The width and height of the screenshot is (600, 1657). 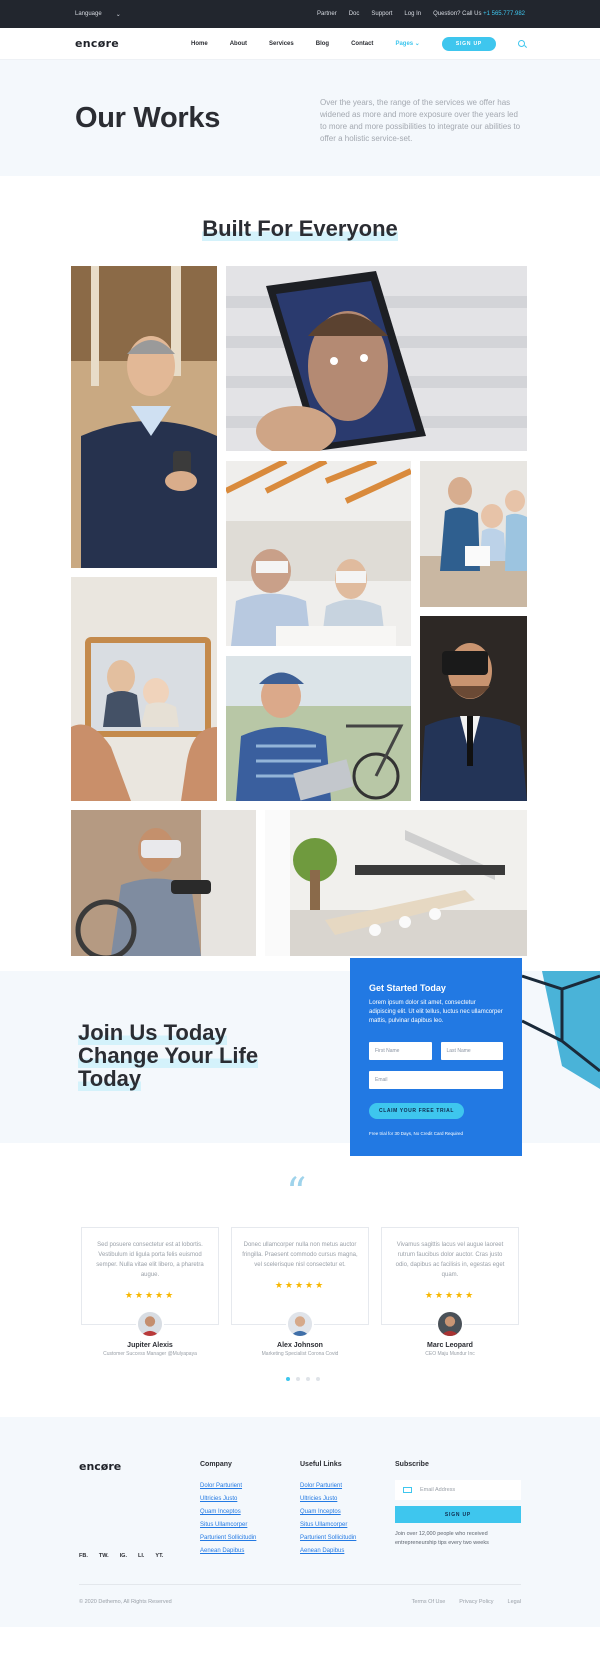 What do you see at coordinates (354, 14) in the screenshot?
I see `topbar-link-doc: Doc` at bounding box center [354, 14].